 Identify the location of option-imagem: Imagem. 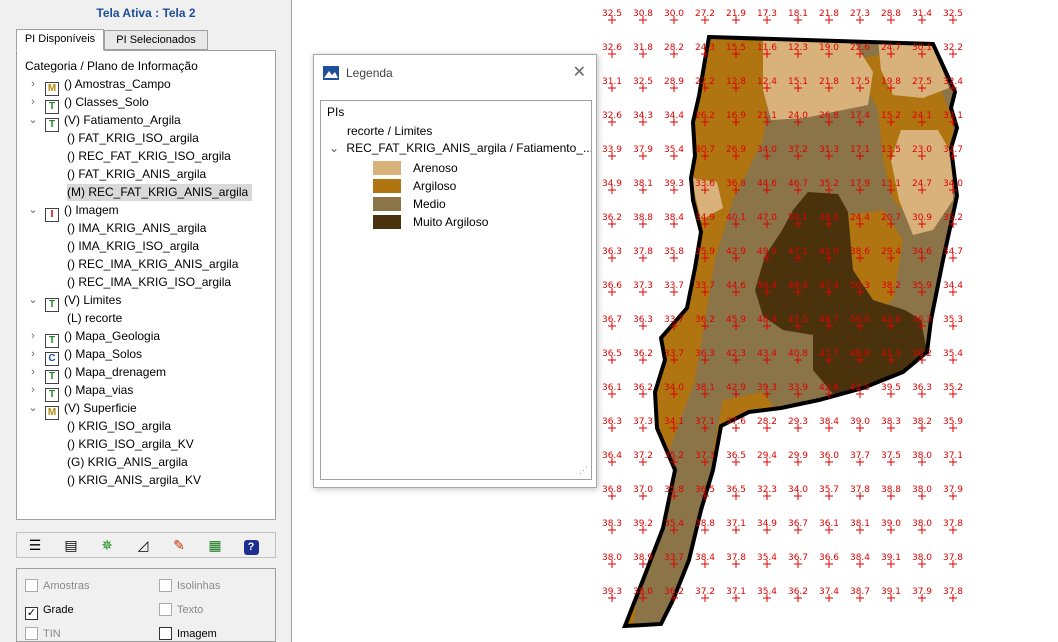
(188, 634).